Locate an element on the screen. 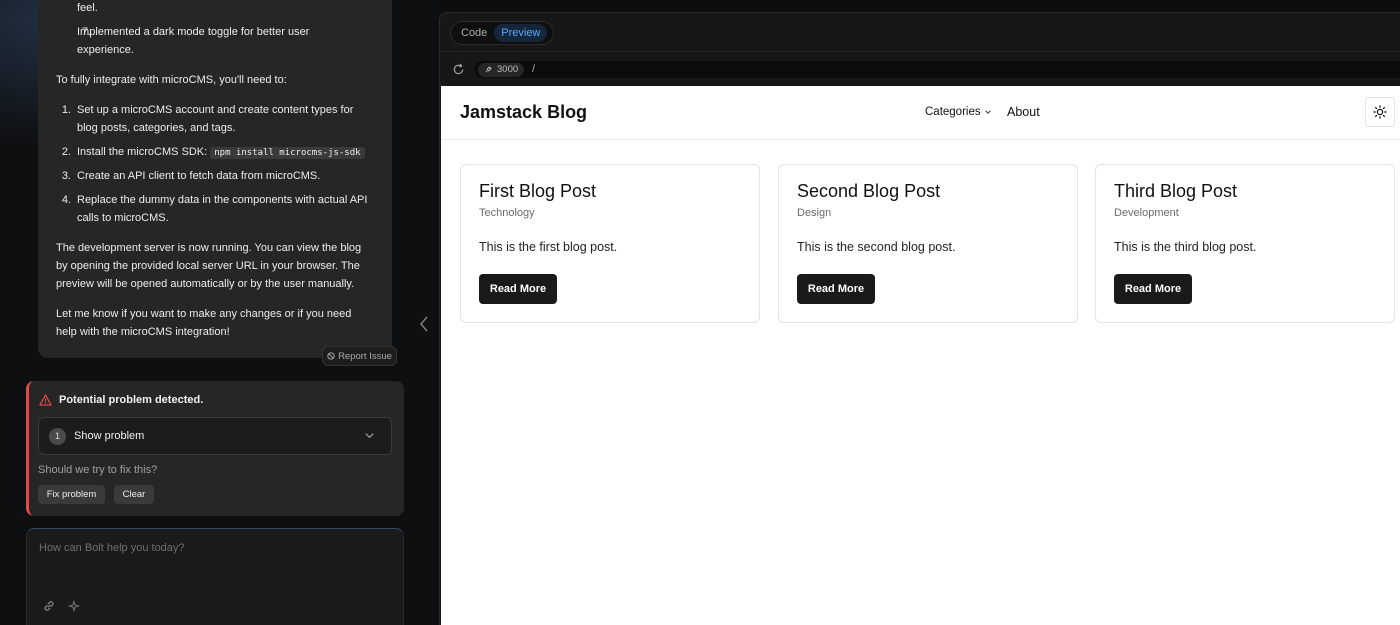 Image resolution: width=1400 pixels, height=625 pixels. site-header: Jamstack Blog Categories About is located at coordinates (920, 113).